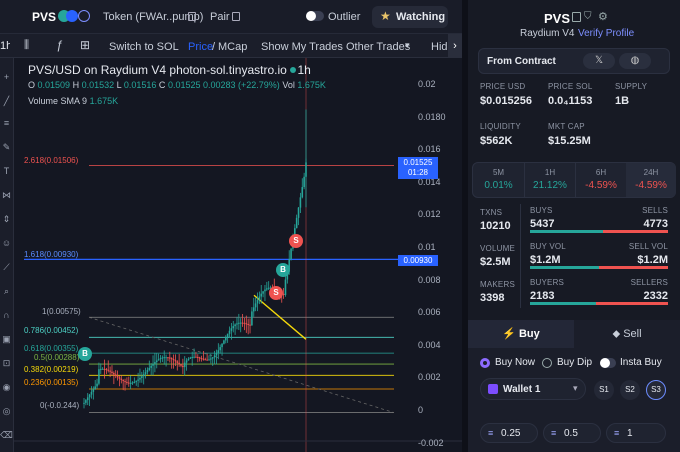 This screenshot has height=452, width=680. What do you see at coordinates (59, 45) in the screenshot?
I see `indicators-icon: ƒ` at bounding box center [59, 45].